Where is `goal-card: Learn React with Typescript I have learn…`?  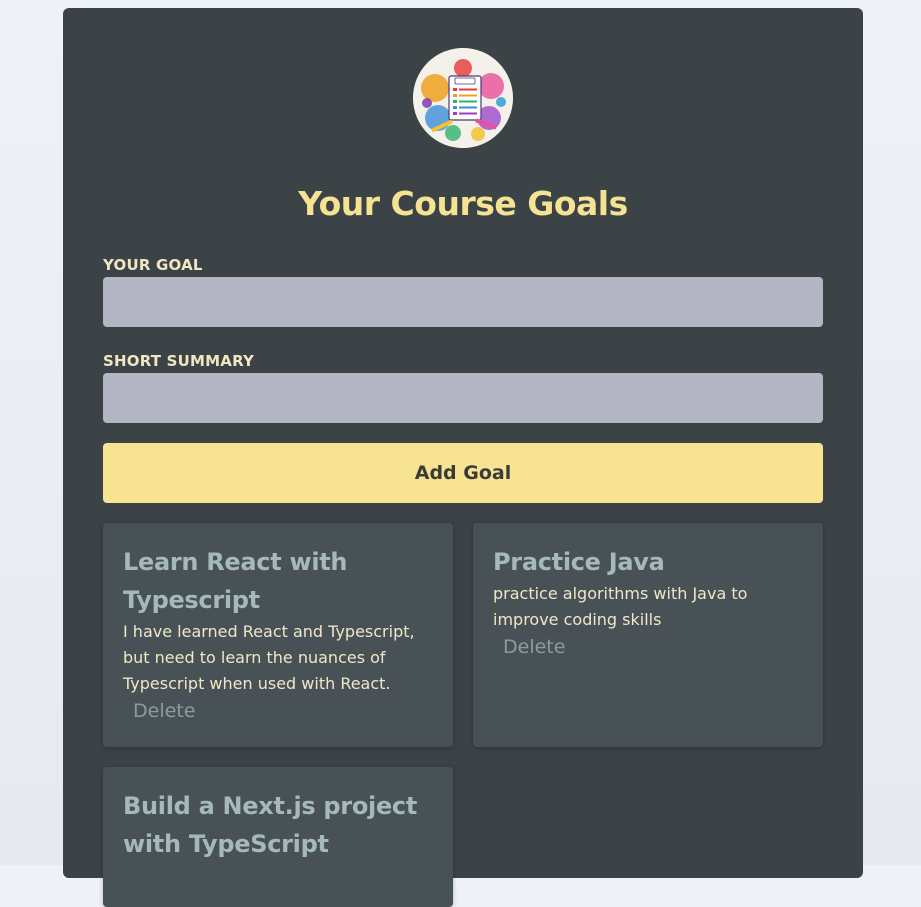
goal-card: Learn React with Typescript I have learn… is located at coordinates (278, 635).